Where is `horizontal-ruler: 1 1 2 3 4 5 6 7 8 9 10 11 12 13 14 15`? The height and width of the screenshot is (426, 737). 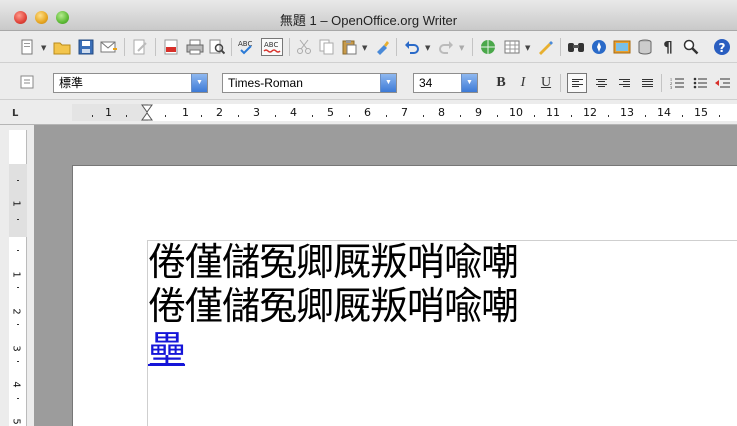
horizontal-ruler: 1 1 2 3 4 5 6 7 8 9 10 11 12 13 14 15 is located at coordinates (404, 112).